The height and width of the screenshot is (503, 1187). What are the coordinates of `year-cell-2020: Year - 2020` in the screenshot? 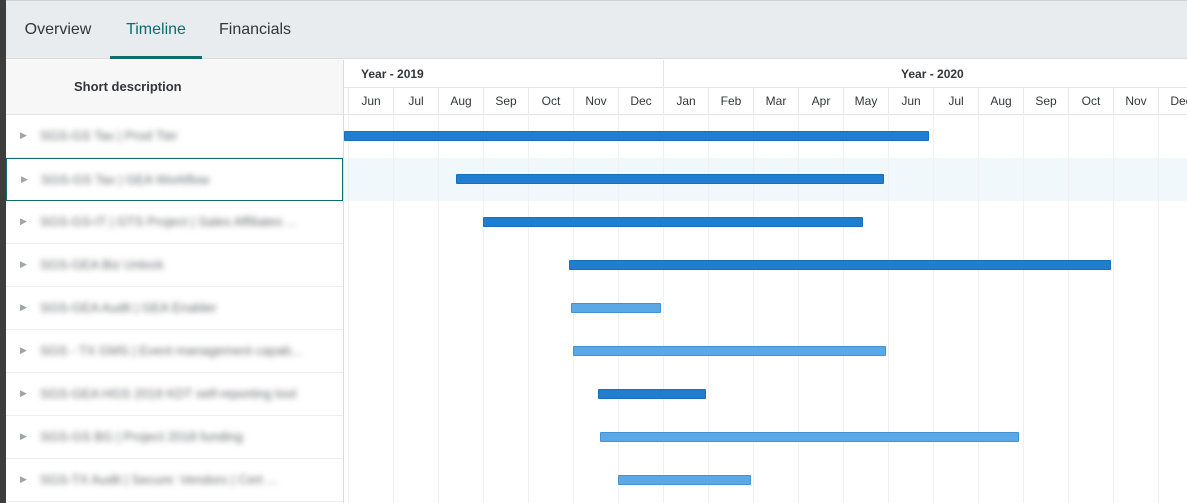 It's located at (925, 74).